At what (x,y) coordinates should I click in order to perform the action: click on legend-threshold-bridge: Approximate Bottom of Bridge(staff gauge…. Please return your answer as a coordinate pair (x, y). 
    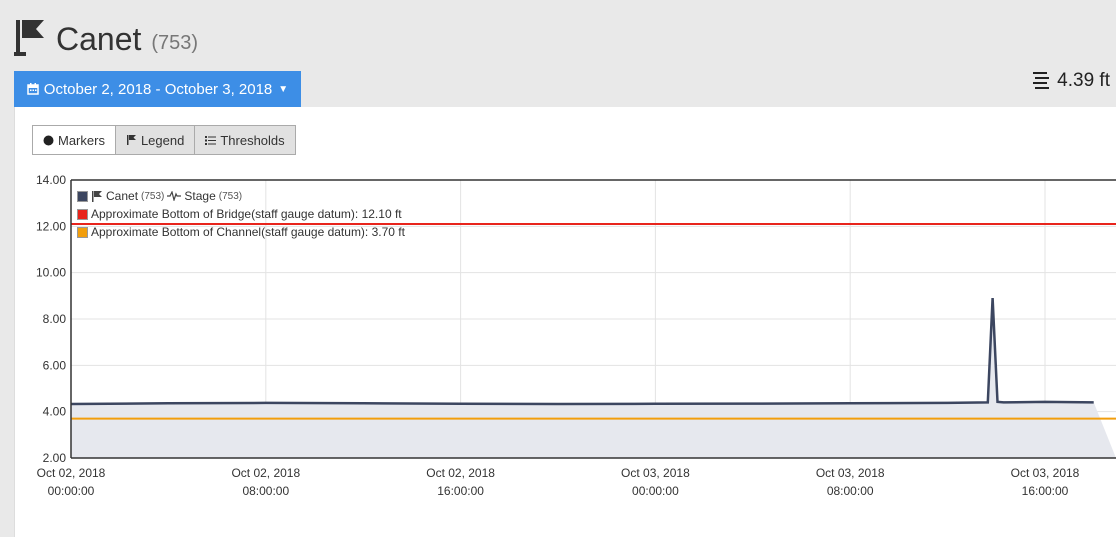
    Looking at the image, I should click on (241, 214).